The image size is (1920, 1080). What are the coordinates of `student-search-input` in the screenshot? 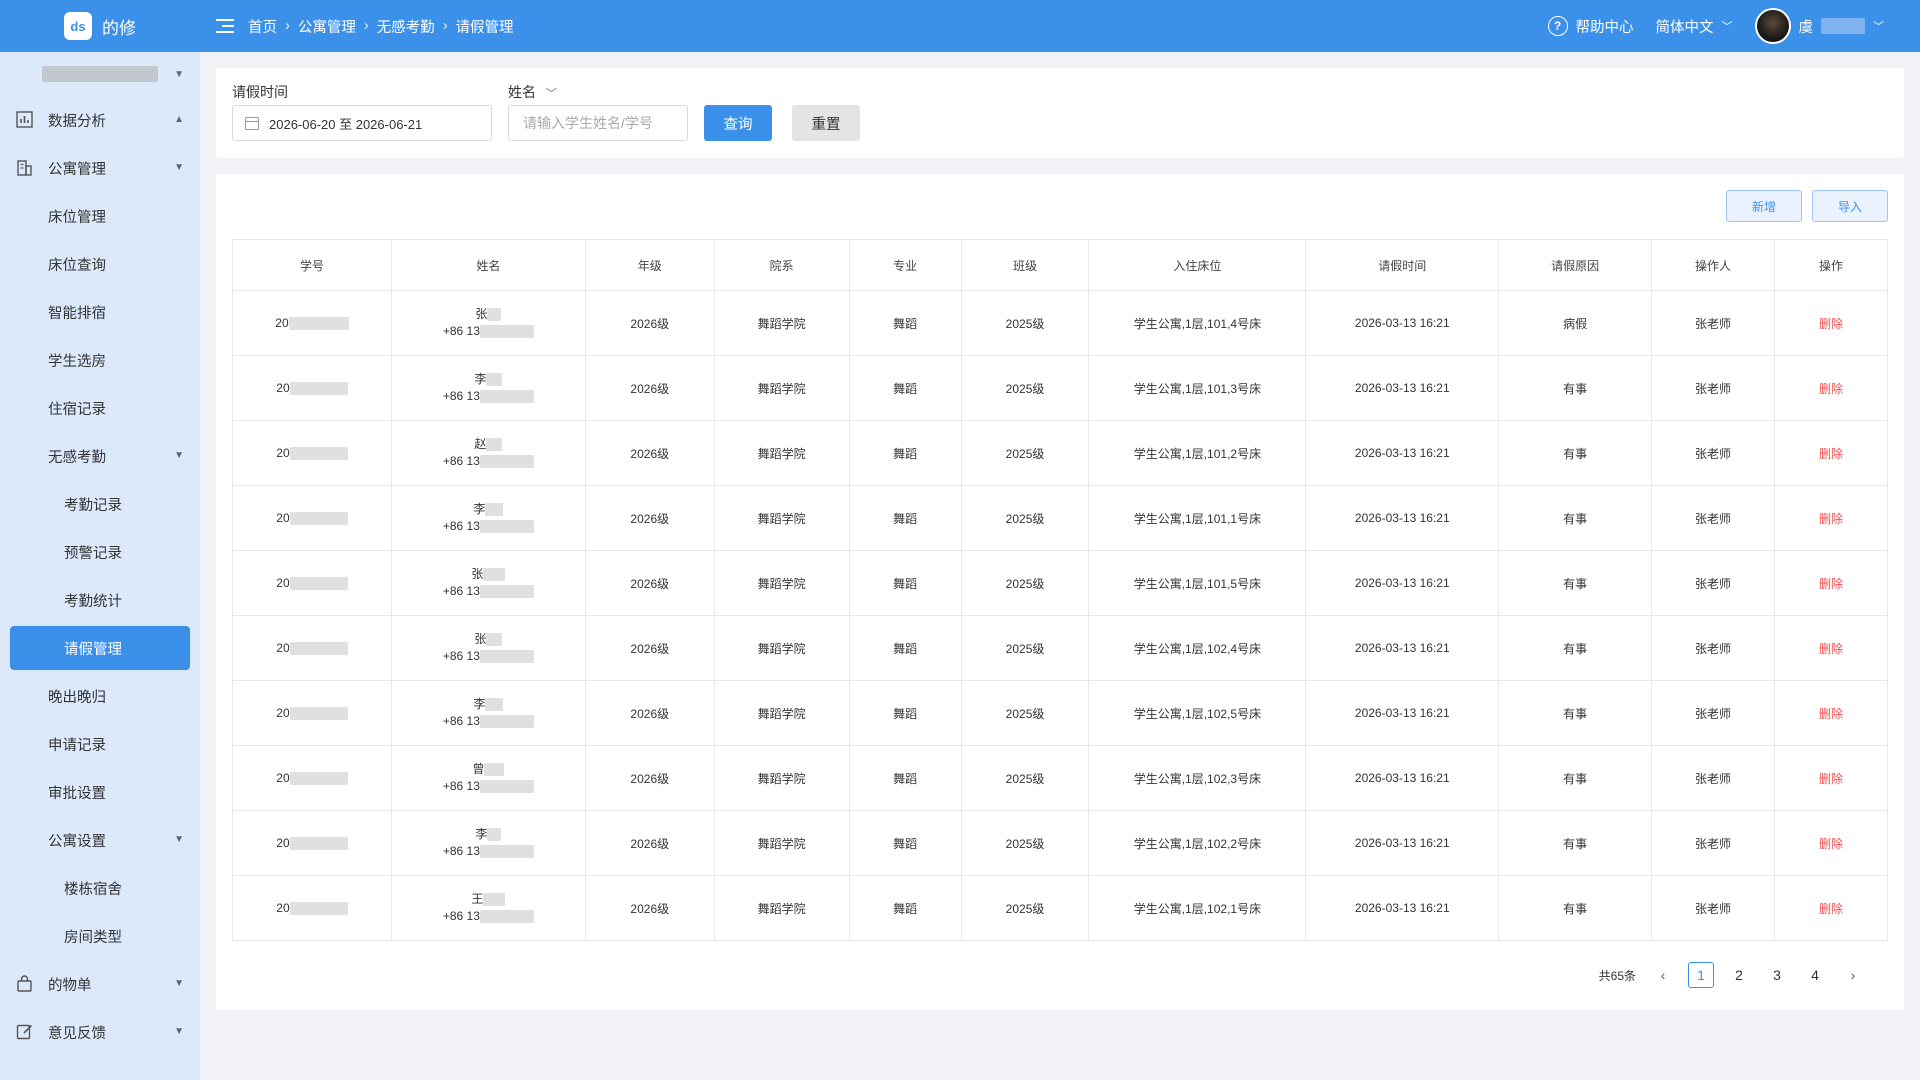 It's located at (598, 123).